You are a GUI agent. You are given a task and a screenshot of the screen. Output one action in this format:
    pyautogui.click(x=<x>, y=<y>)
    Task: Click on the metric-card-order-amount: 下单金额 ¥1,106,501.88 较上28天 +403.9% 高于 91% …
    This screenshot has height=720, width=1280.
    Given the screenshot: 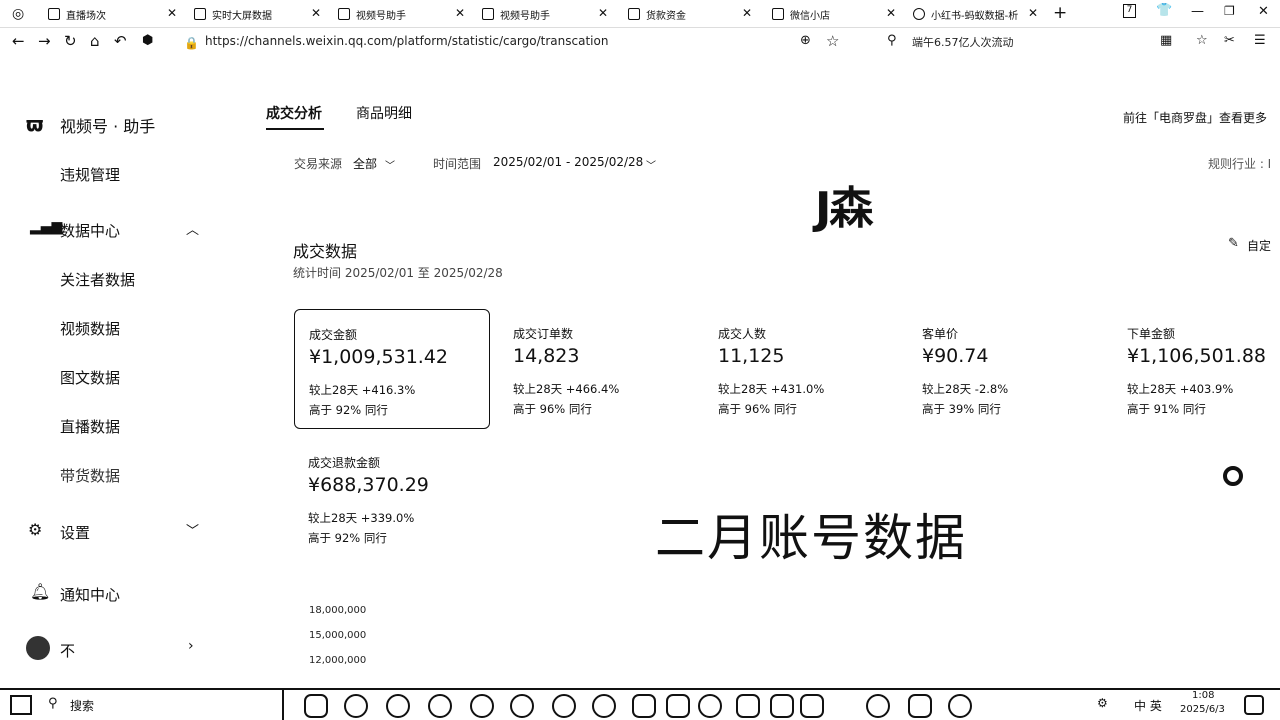 What is the action you would take?
    pyautogui.click(x=1196, y=369)
    